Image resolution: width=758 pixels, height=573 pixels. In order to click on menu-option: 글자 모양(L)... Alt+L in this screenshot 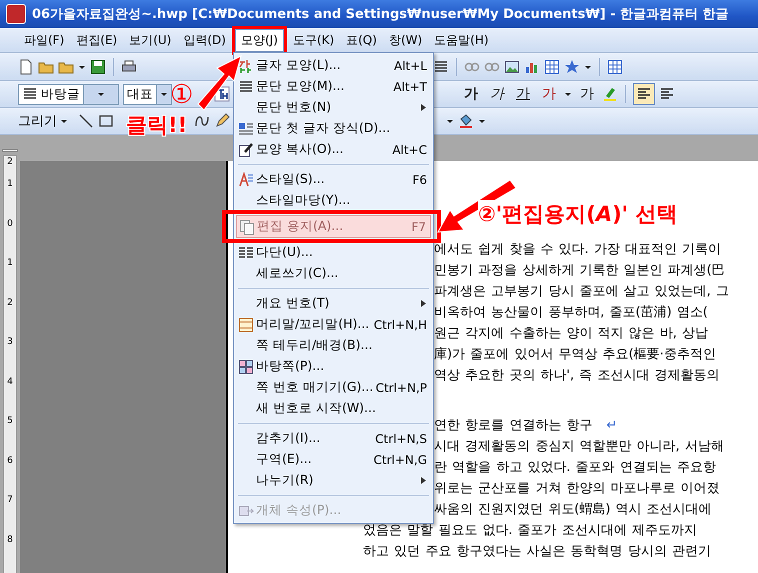, I will do `click(333, 65)`.